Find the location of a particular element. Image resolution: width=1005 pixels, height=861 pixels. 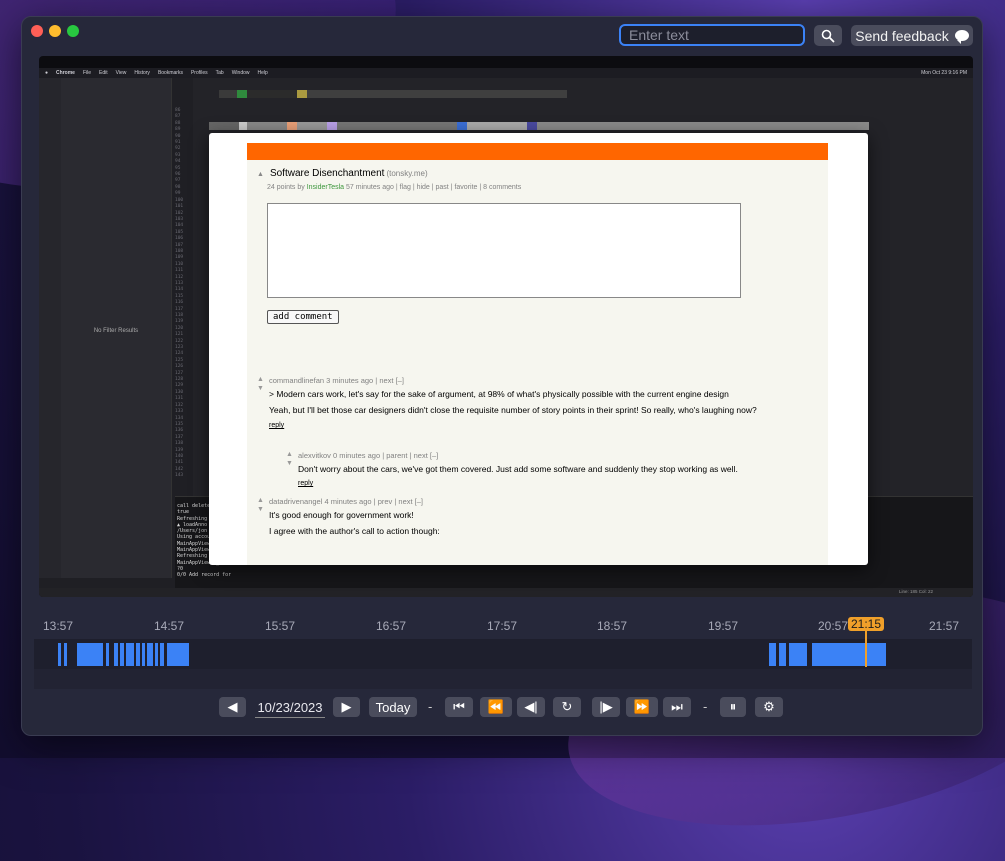

zoom-window-button is located at coordinates (73, 31).